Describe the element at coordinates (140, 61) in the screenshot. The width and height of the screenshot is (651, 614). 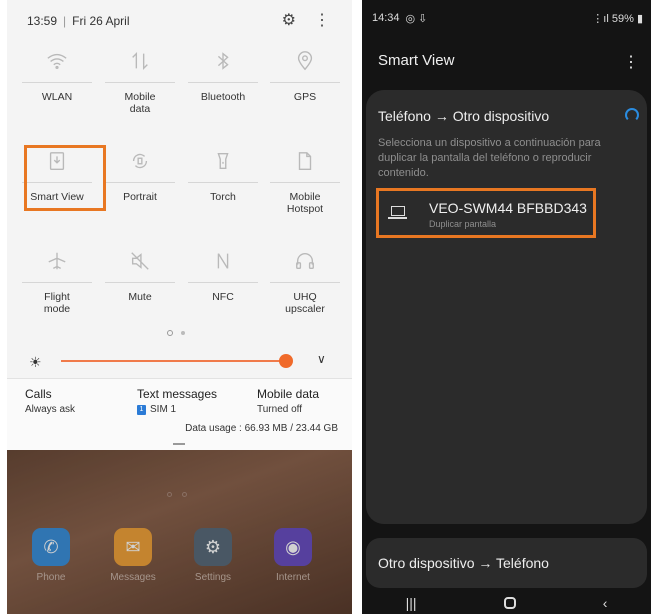
I see `mobile-data-icon` at that location.